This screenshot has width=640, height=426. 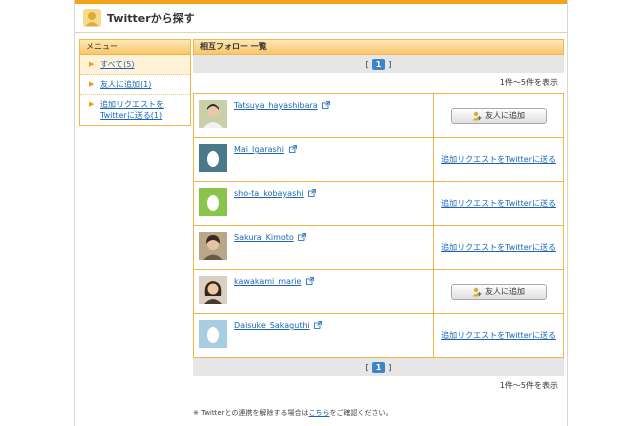 I want to click on user-name-link: kawakami_marie, so click(x=267, y=281).